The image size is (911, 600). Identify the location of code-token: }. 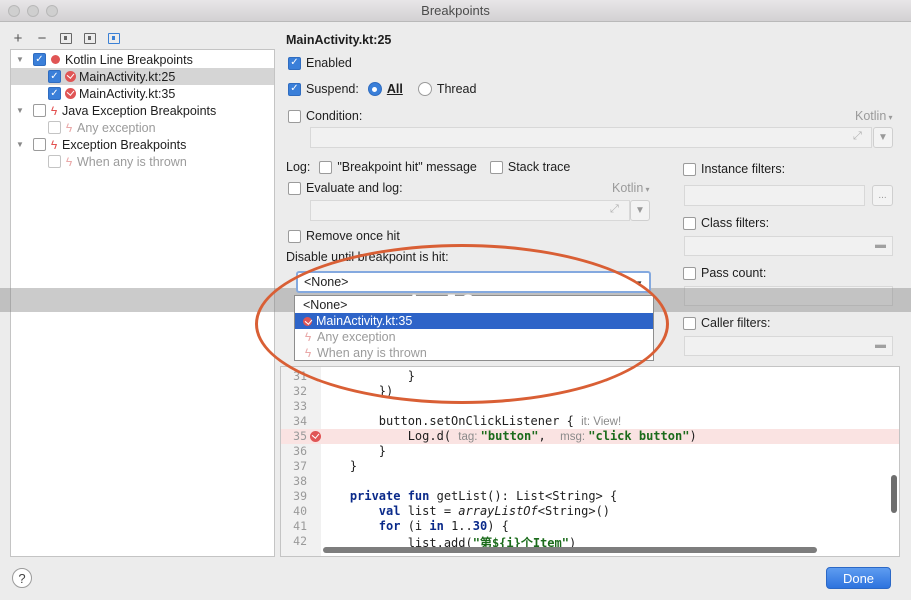
(339, 466).